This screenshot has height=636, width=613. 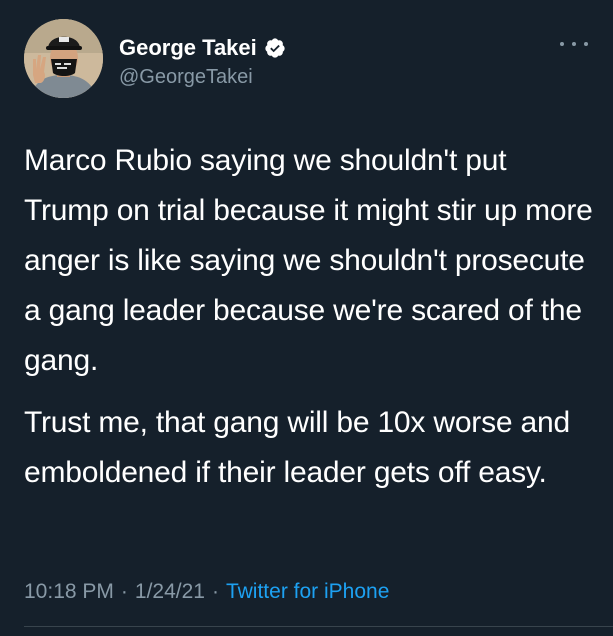 I want to click on tweet-date: 1/24/21, so click(x=170, y=592).